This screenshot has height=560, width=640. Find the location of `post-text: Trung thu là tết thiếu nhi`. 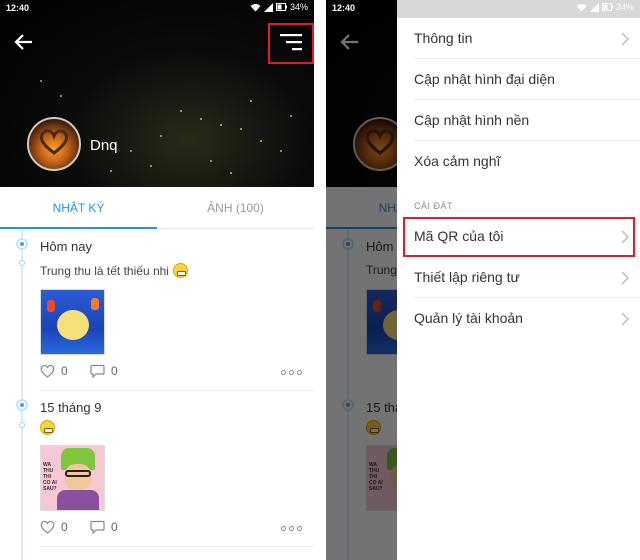

post-text: Trung thu là tết thiếu nhi is located at coordinates (114, 270).